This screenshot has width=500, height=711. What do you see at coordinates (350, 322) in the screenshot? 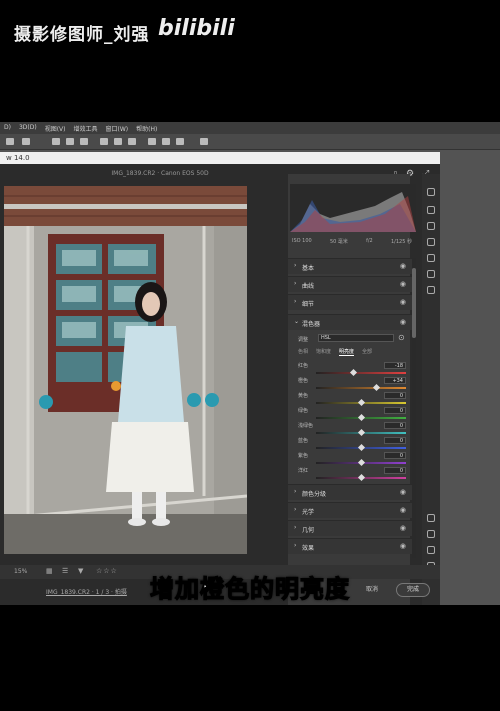
I see `section-color-mixer: ⌄ 混色器 ◉` at bounding box center [350, 322].